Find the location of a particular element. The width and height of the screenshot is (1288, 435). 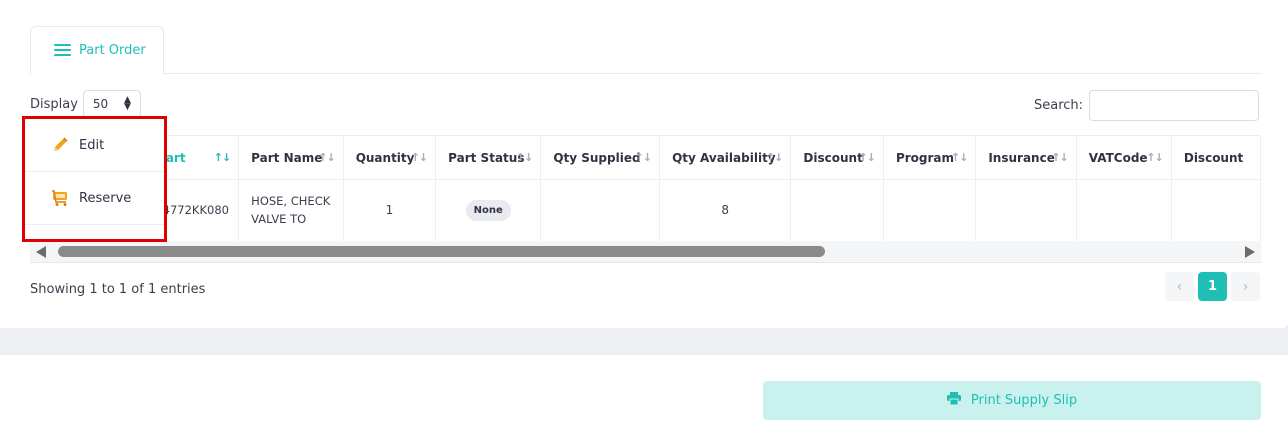

column-header-quantity: Quantity ↑↓ is located at coordinates (390, 157).